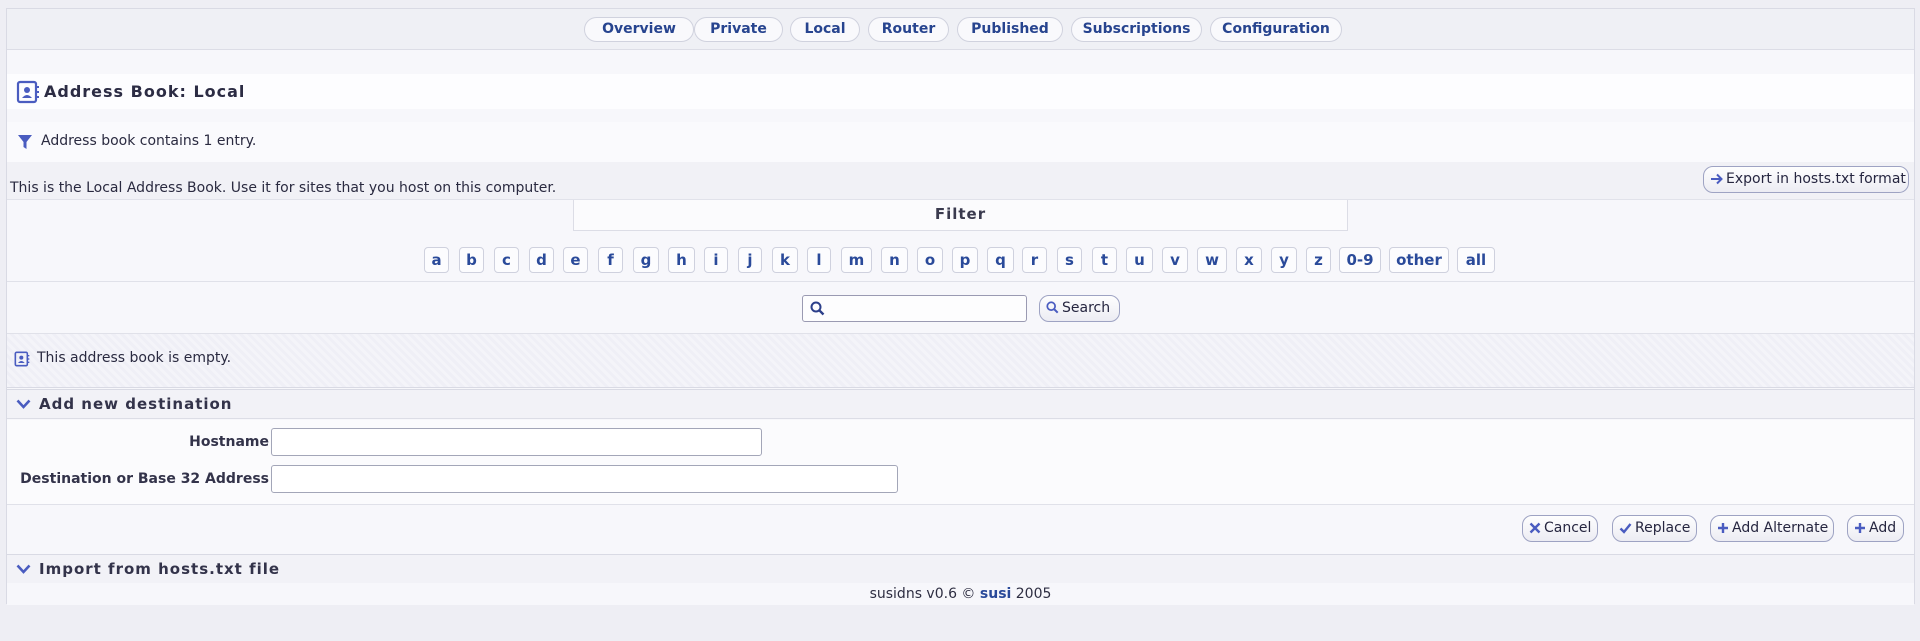  What do you see at coordinates (738, 29) in the screenshot?
I see `tab-private: Private` at bounding box center [738, 29].